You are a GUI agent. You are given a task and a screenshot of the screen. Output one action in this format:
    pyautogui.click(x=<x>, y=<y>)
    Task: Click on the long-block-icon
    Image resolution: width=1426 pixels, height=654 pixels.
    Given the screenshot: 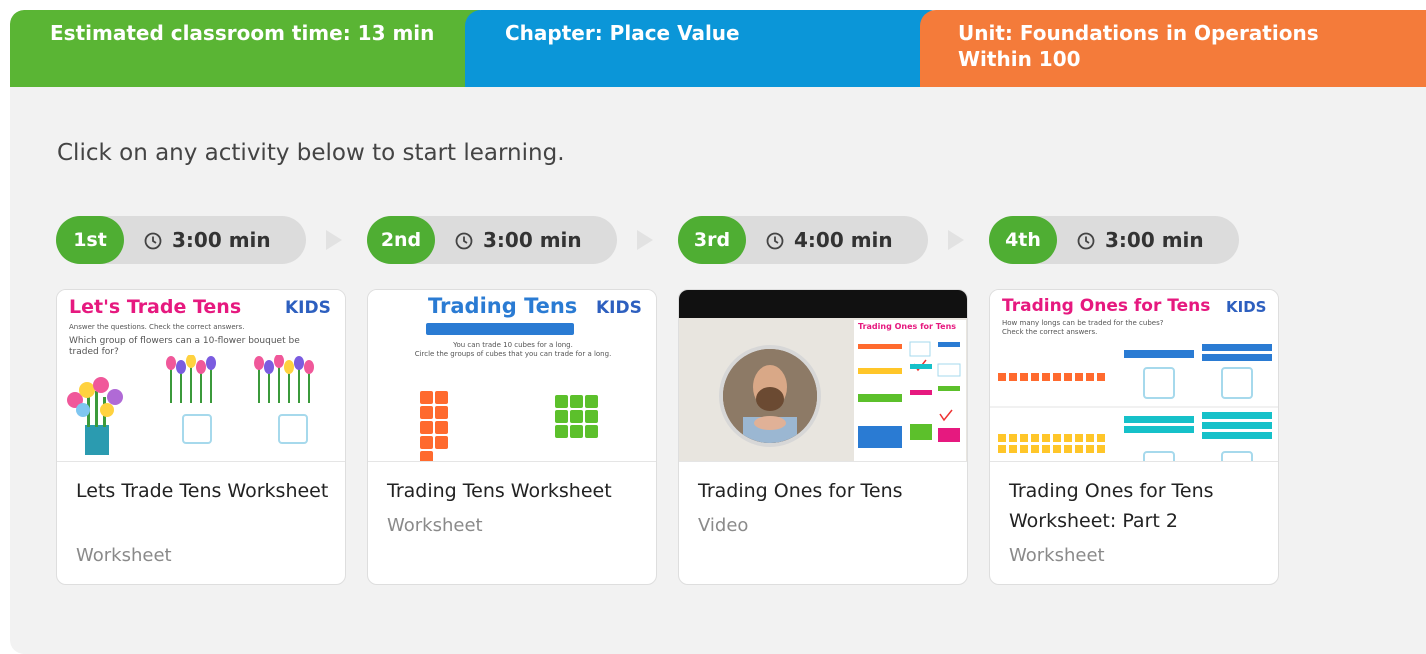 What is the action you would take?
    pyautogui.click(x=500, y=329)
    